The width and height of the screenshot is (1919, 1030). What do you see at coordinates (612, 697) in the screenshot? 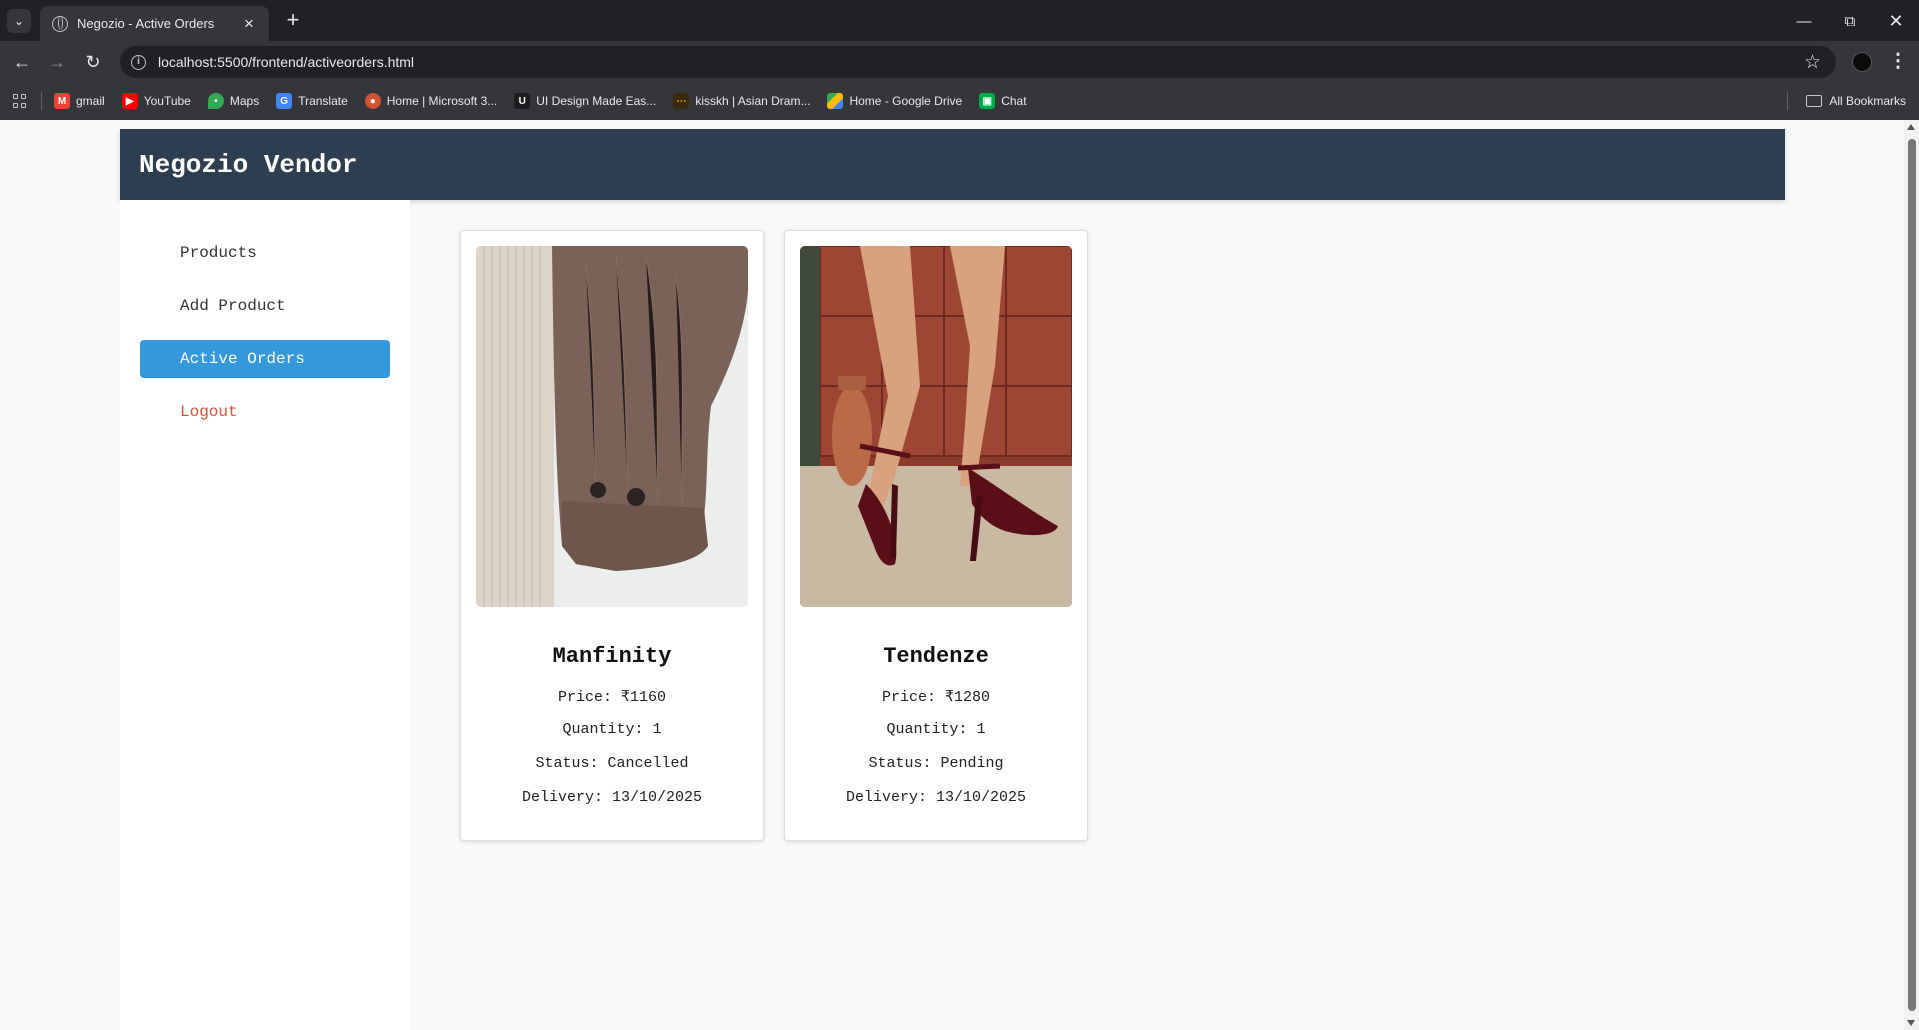
I see `order-price: Price: ₹1160` at bounding box center [612, 697].